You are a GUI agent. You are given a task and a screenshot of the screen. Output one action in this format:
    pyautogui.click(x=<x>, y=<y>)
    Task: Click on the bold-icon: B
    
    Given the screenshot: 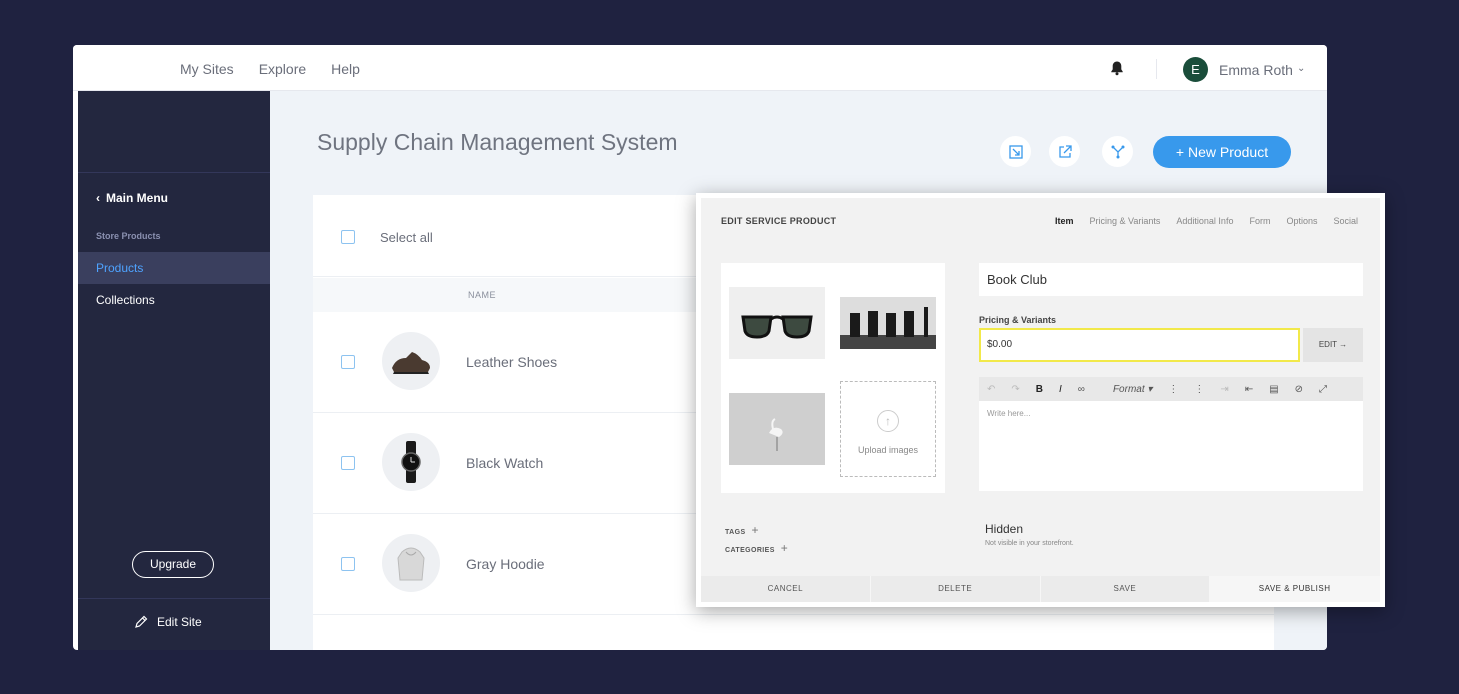 What is the action you would take?
    pyautogui.click(x=1039, y=389)
    